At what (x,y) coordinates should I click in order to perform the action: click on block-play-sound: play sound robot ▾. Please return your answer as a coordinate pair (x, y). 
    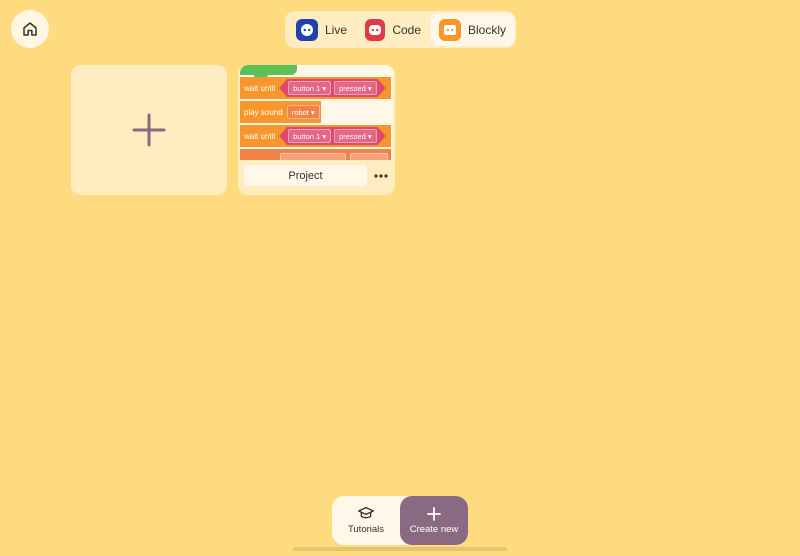
    Looking at the image, I should click on (280, 112).